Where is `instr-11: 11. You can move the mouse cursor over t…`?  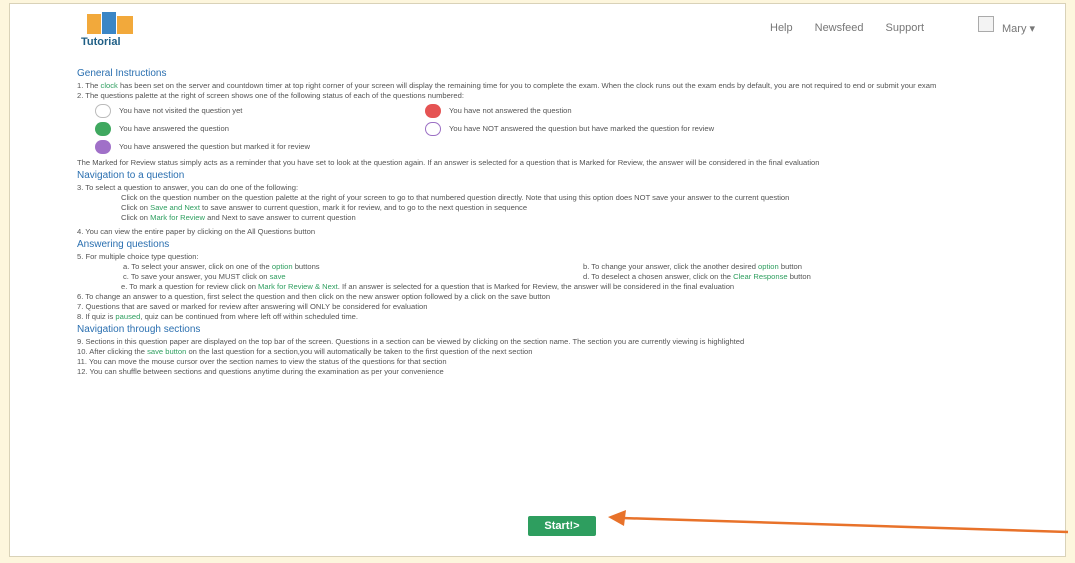 instr-11: 11. You can move the mouse cursor over t… is located at coordinates (262, 361).